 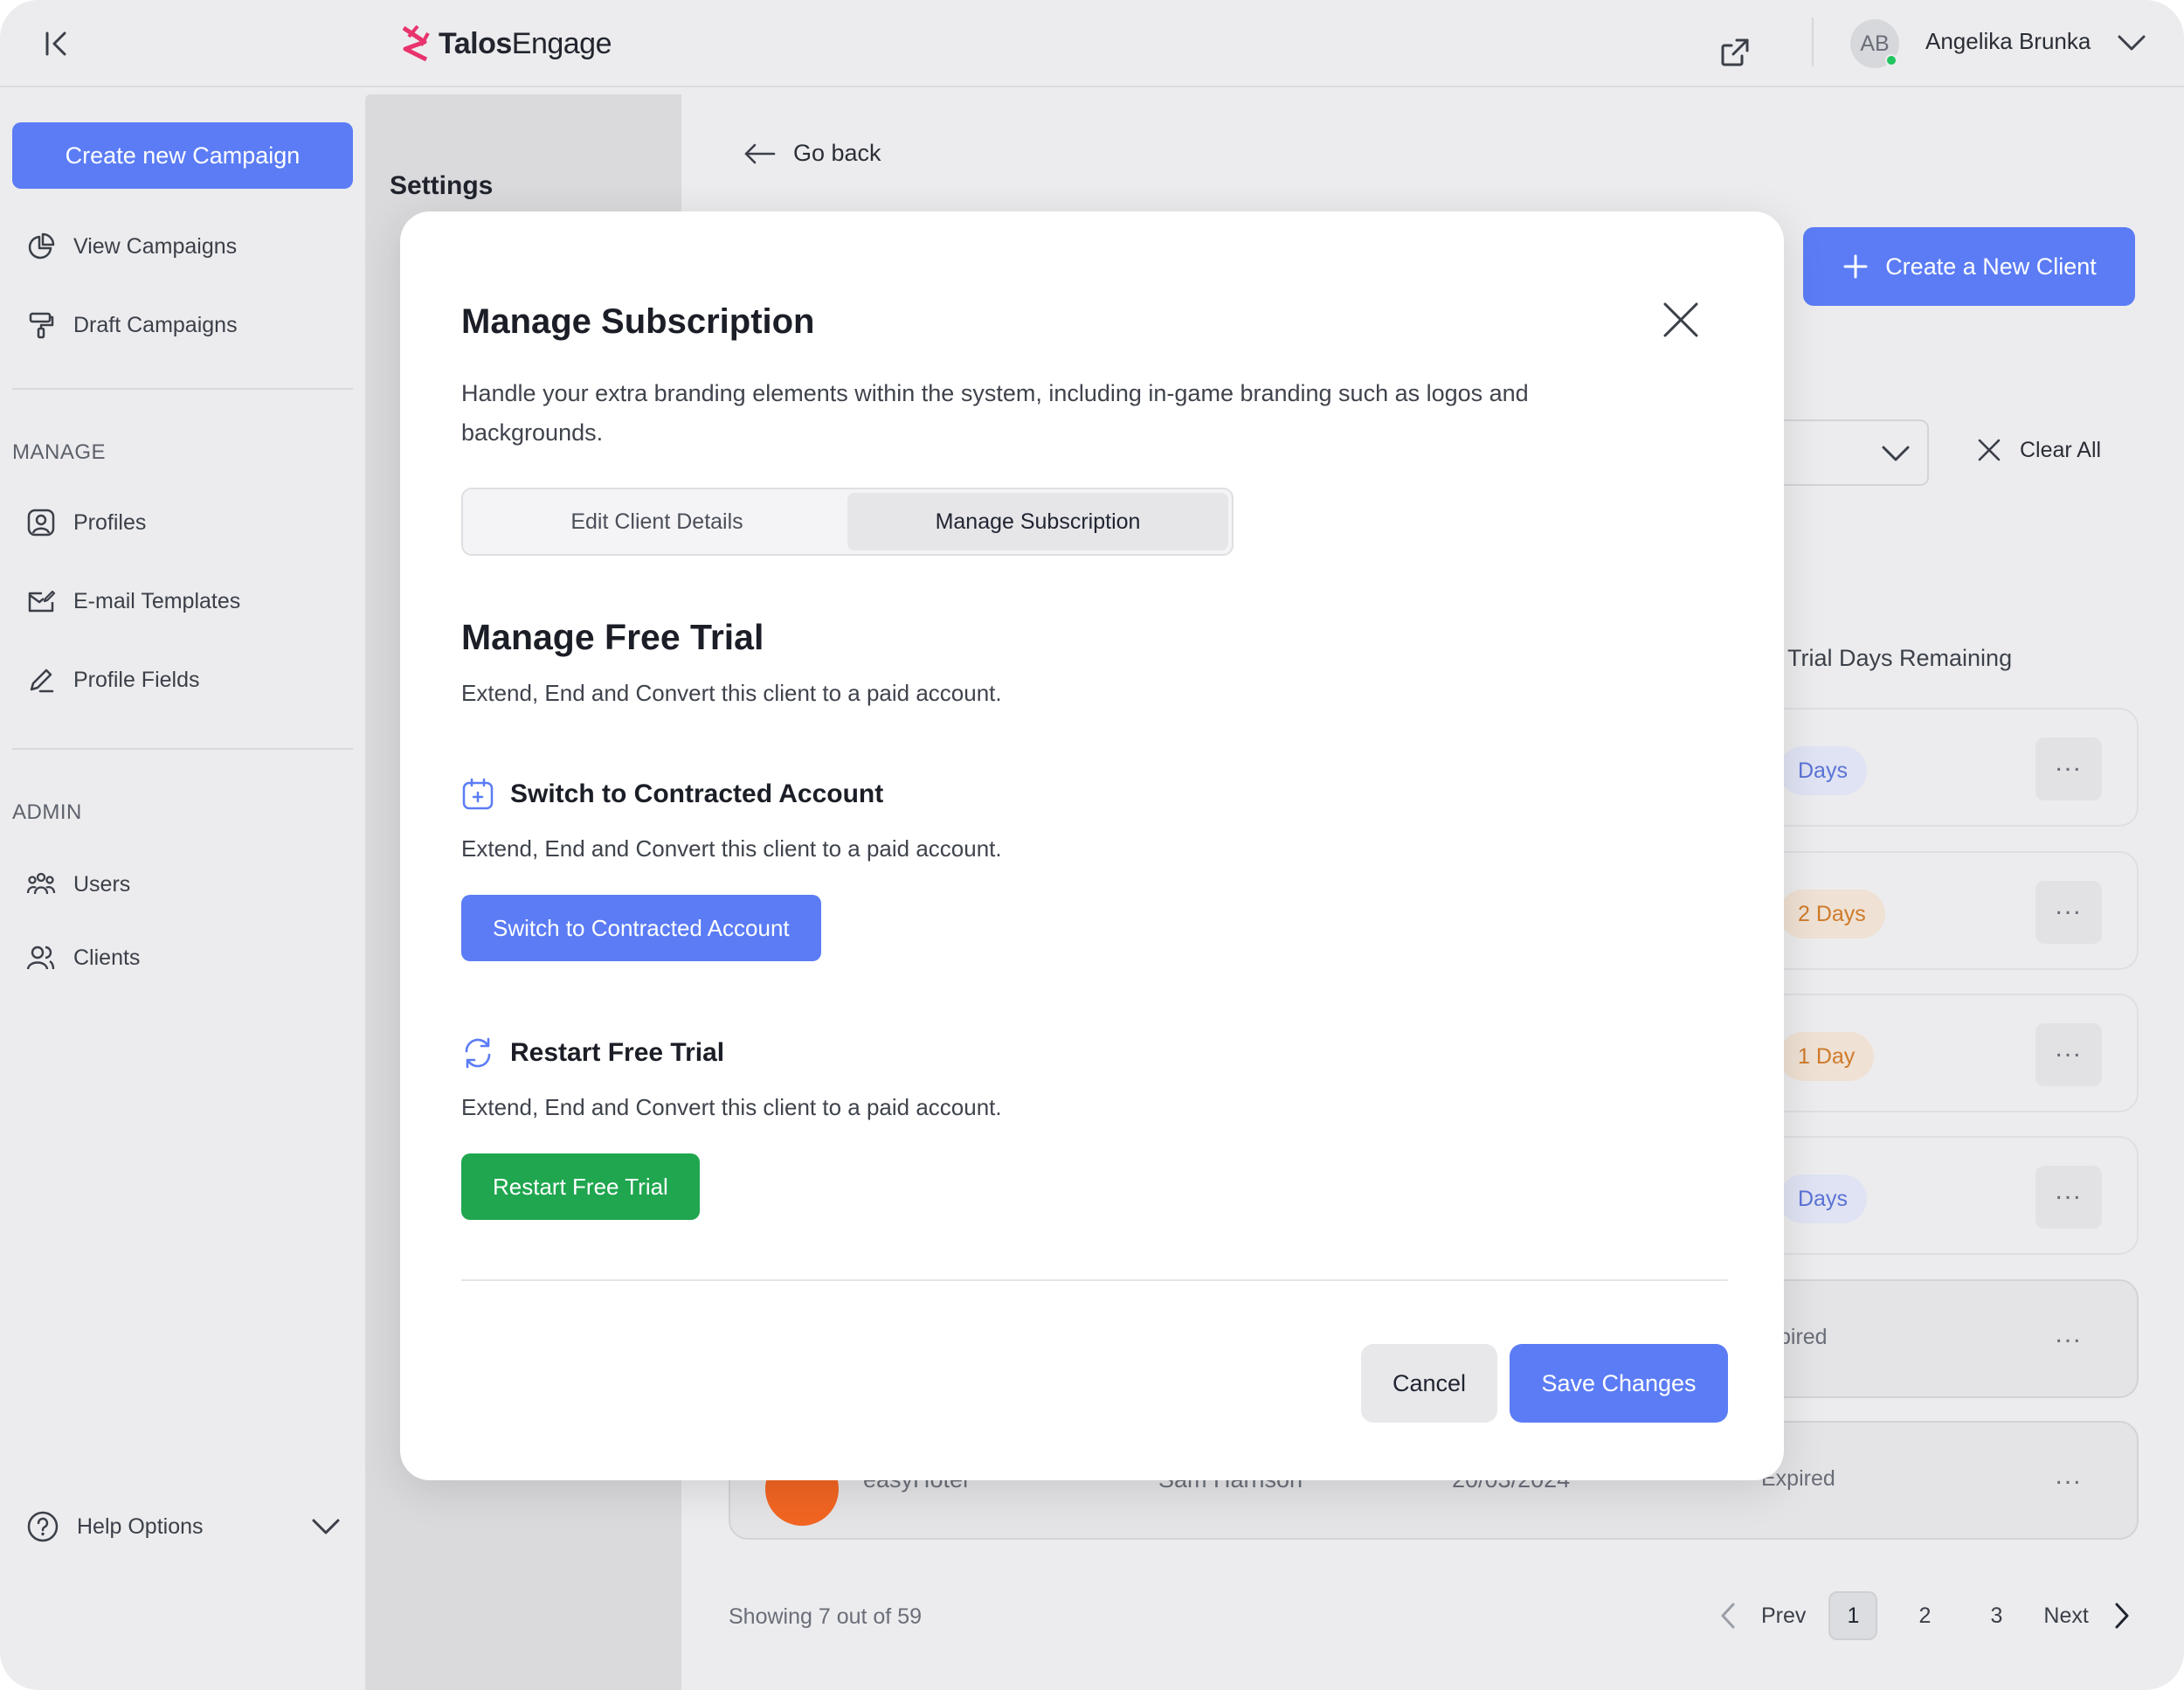 What do you see at coordinates (1037, 522) in the screenshot?
I see `tab-manage-subscription: Manage Subscription` at bounding box center [1037, 522].